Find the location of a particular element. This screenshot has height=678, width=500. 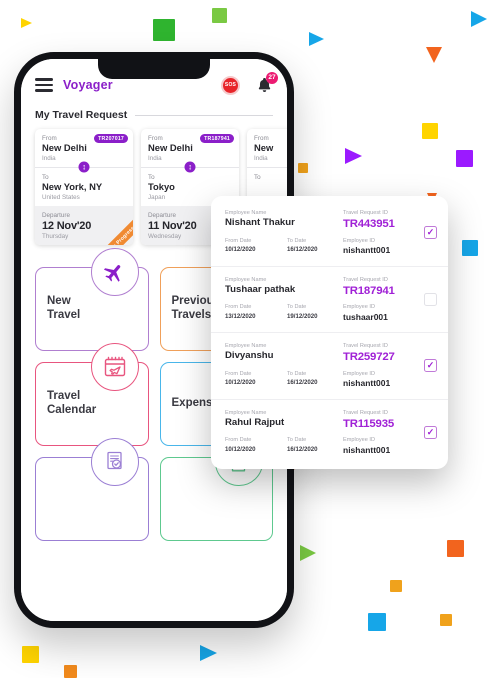

request-id-badge: TR187941 is located at coordinates (217, 139).